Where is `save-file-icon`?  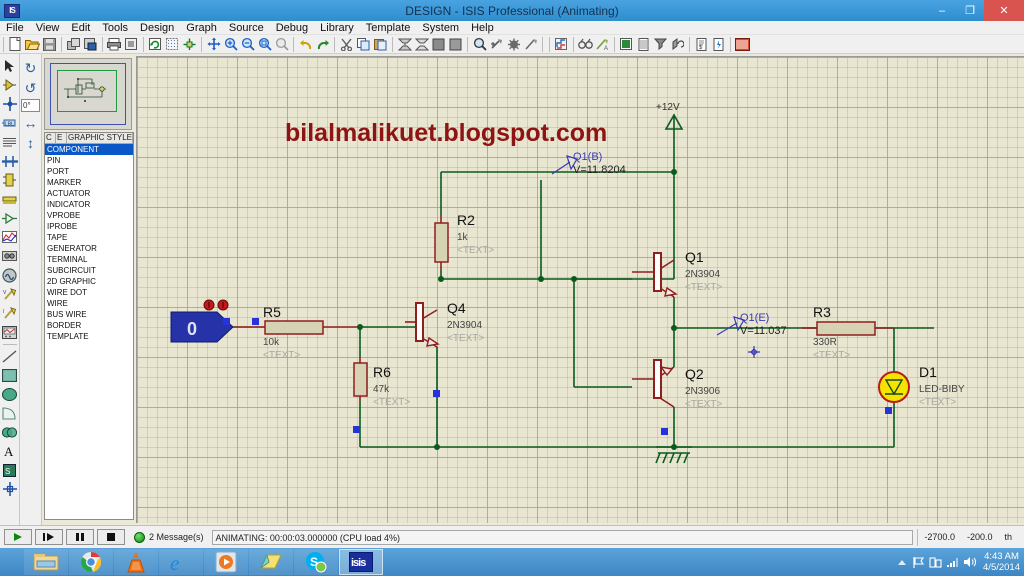 save-file-icon is located at coordinates (49, 44).